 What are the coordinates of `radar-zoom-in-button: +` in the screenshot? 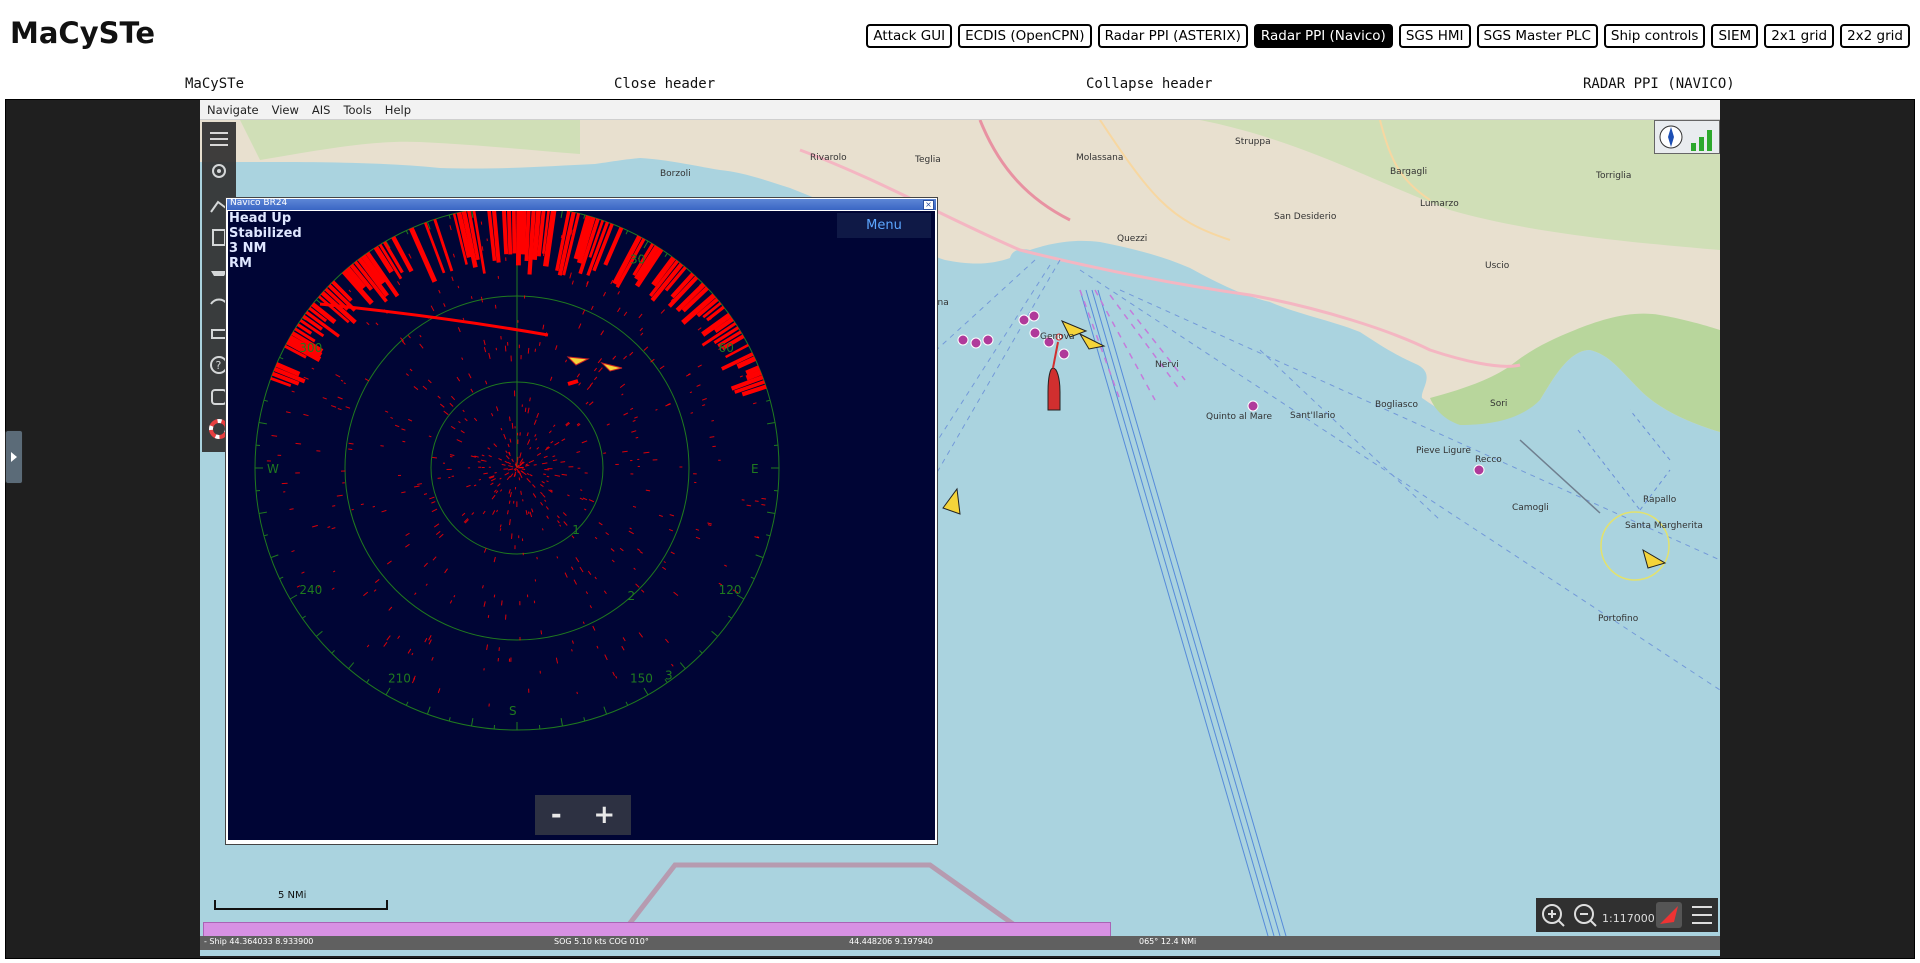 It's located at (604, 815).